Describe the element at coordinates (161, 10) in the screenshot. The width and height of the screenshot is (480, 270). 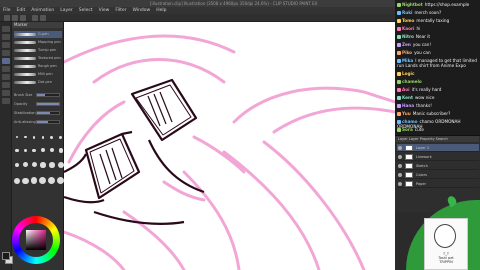
I see `menu-item: Help` at that location.